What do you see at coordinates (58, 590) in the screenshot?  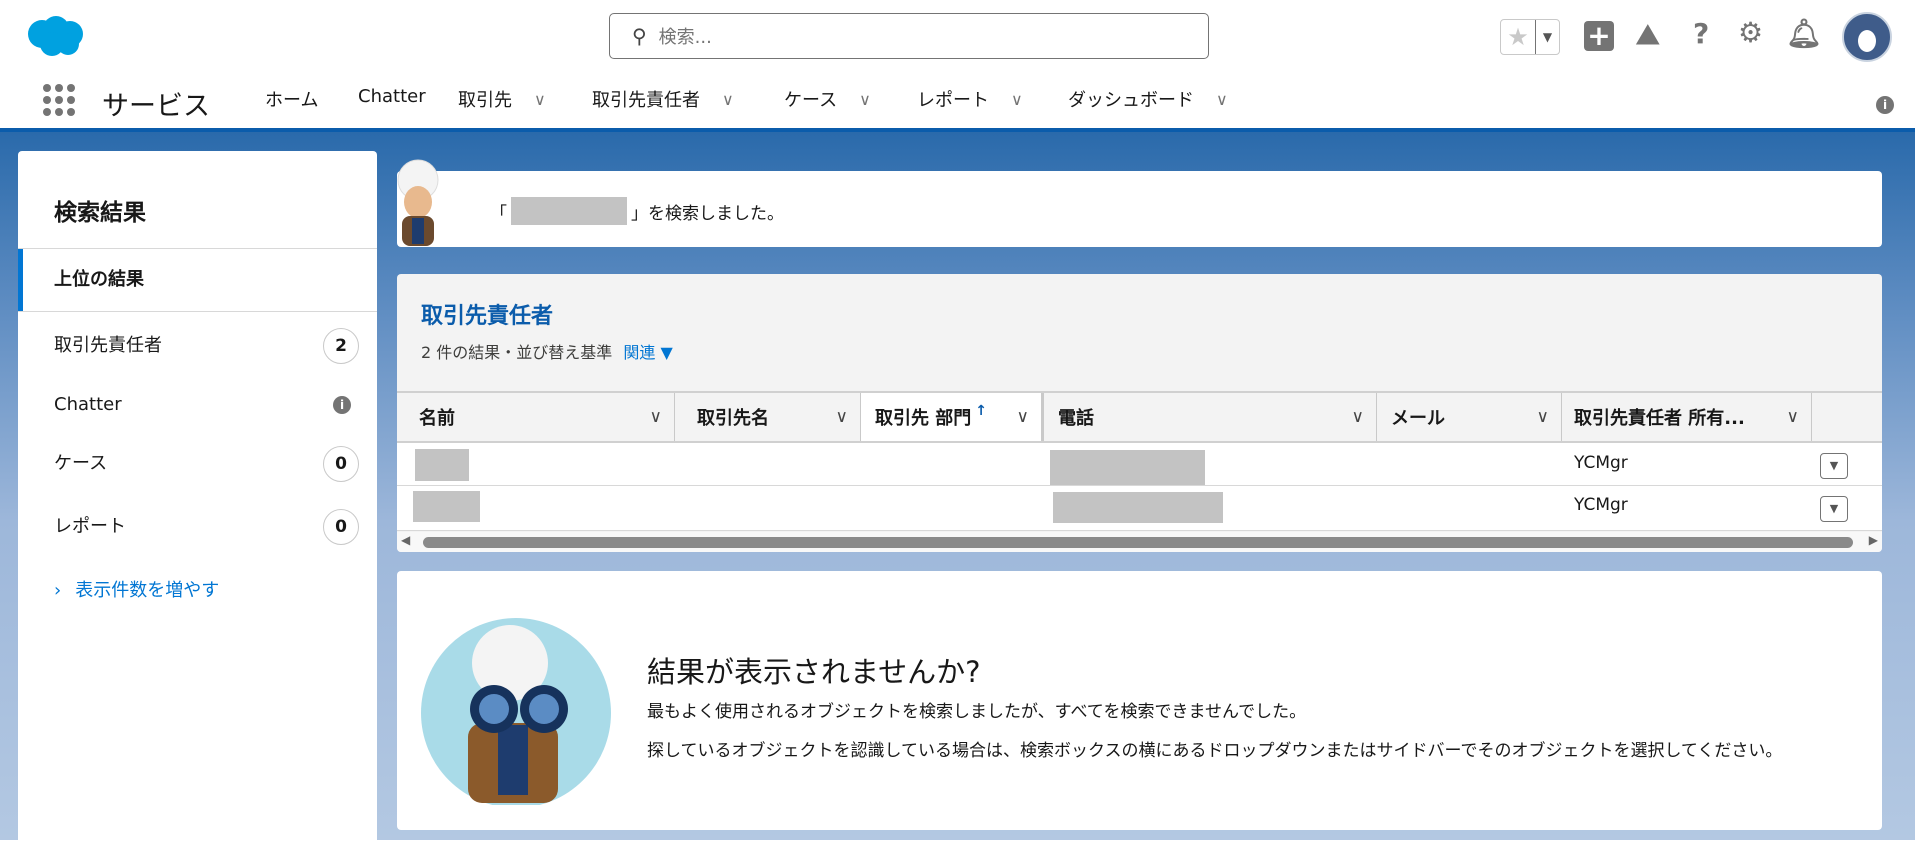 I see `chevron-right-icon: ›` at bounding box center [58, 590].